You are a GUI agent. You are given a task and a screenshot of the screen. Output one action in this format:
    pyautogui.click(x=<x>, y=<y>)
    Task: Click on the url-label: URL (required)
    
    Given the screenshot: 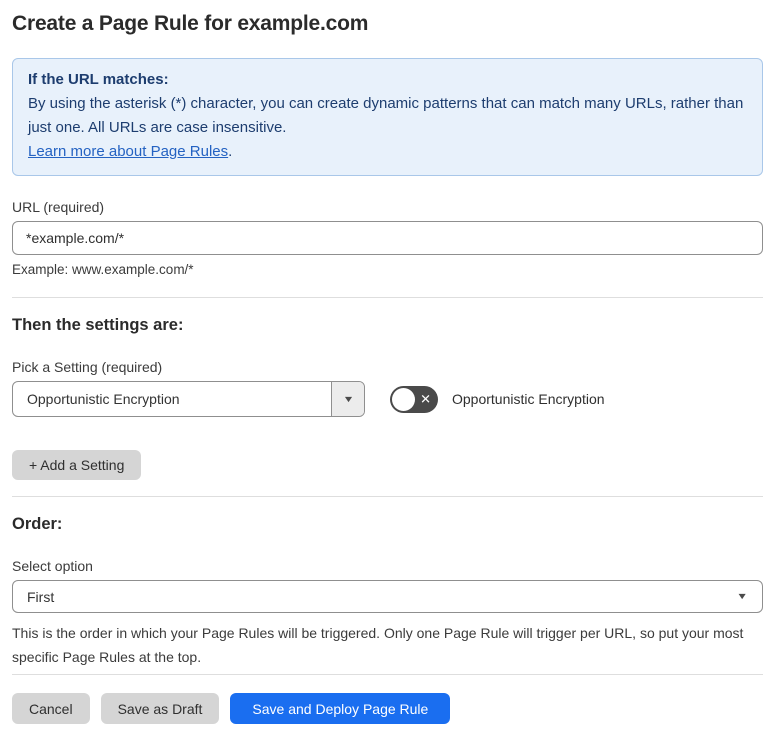 What is the action you would take?
    pyautogui.click(x=58, y=207)
    